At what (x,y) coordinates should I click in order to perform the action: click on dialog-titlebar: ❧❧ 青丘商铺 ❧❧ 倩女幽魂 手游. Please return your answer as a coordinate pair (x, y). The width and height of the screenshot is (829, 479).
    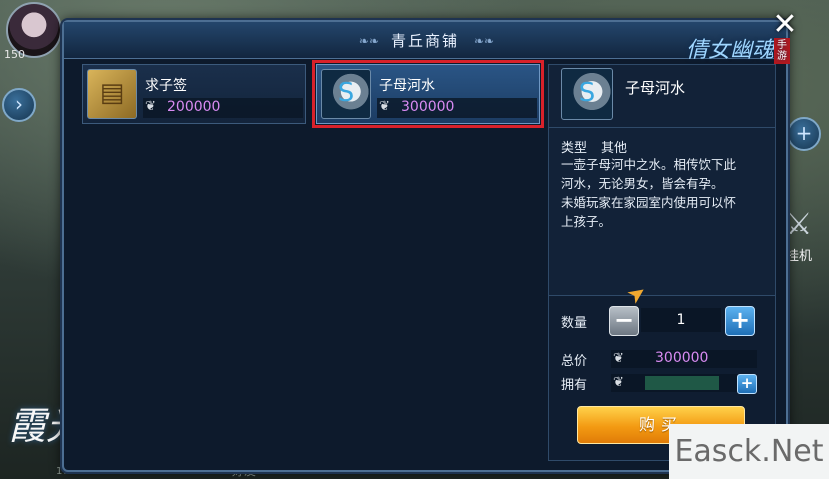
    Looking at the image, I should click on (427, 43).